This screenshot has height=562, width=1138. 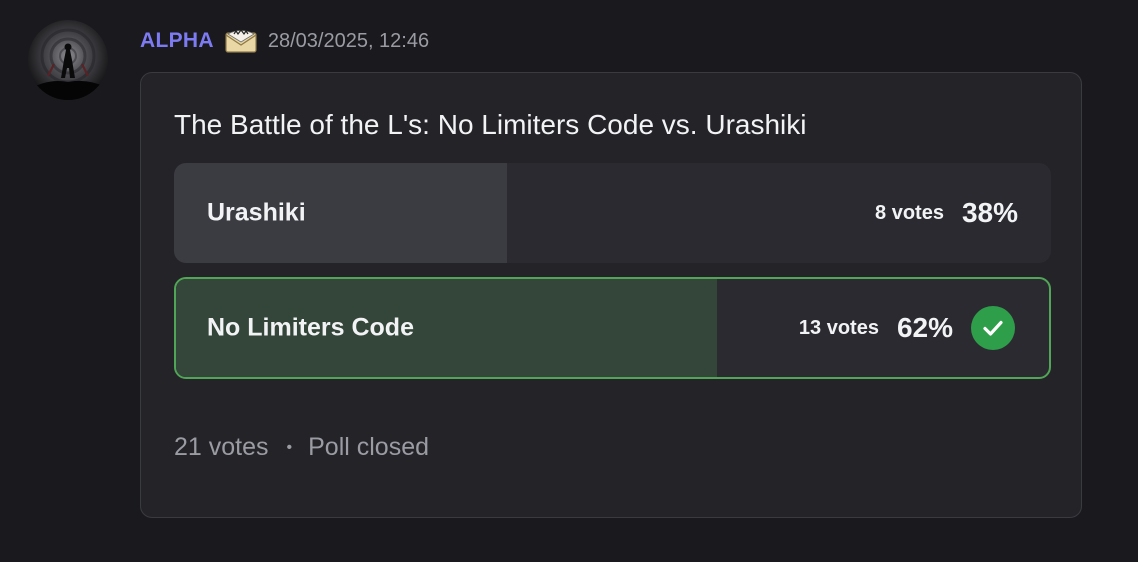 I want to click on poll-answer-percent: 38%, so click(x=989, y=212).